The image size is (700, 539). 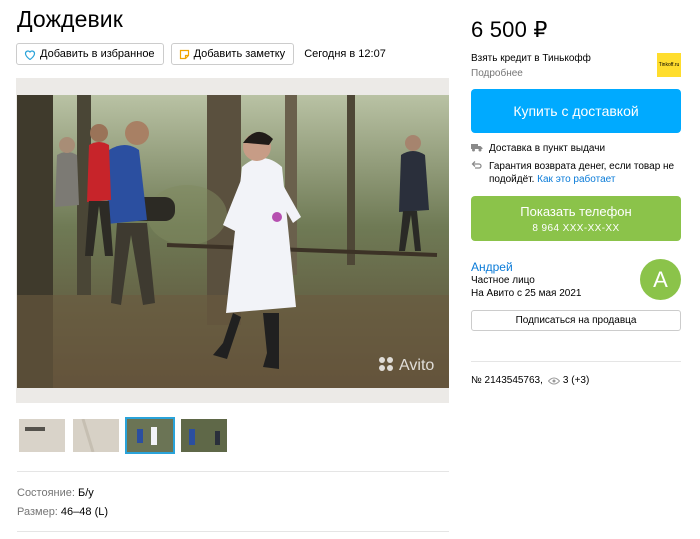 What do you see at coordinates (526, 293) in the screenshot?
I see `seller-since: На Авито с 25 мая 2021` at bounding box center [526, 293].